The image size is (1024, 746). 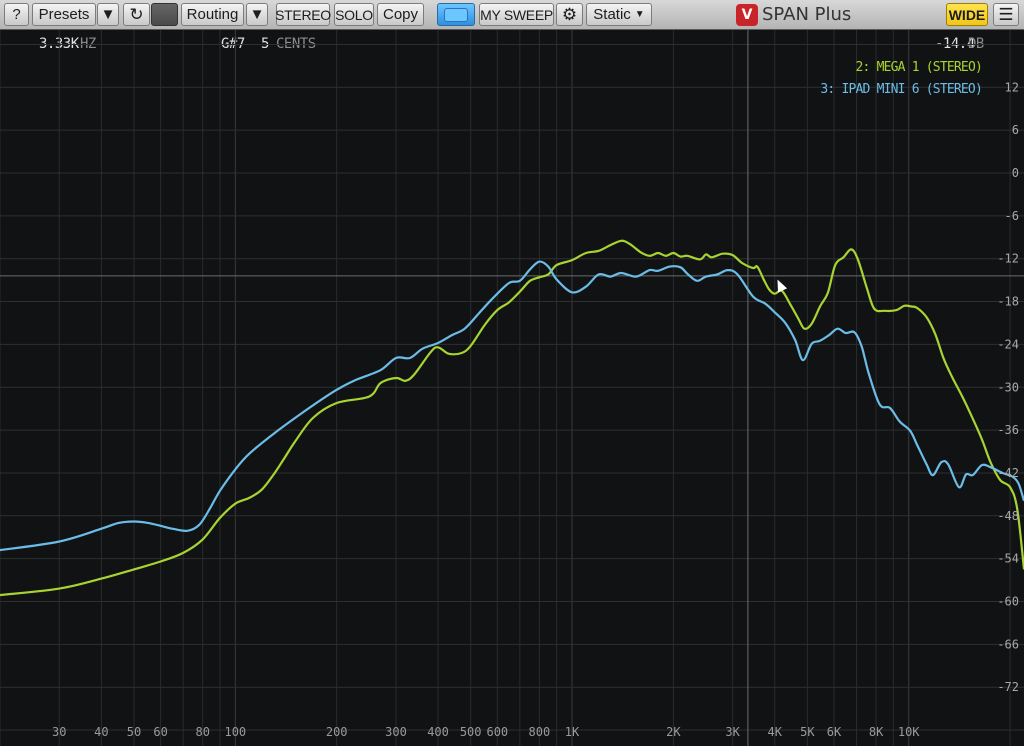 I want to click on undo-button: ↻, so click(x=136, y=14).